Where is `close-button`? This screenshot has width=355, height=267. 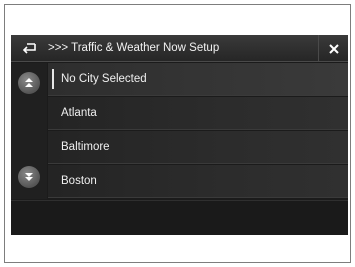 close-button is located at coordinates (333, 48).